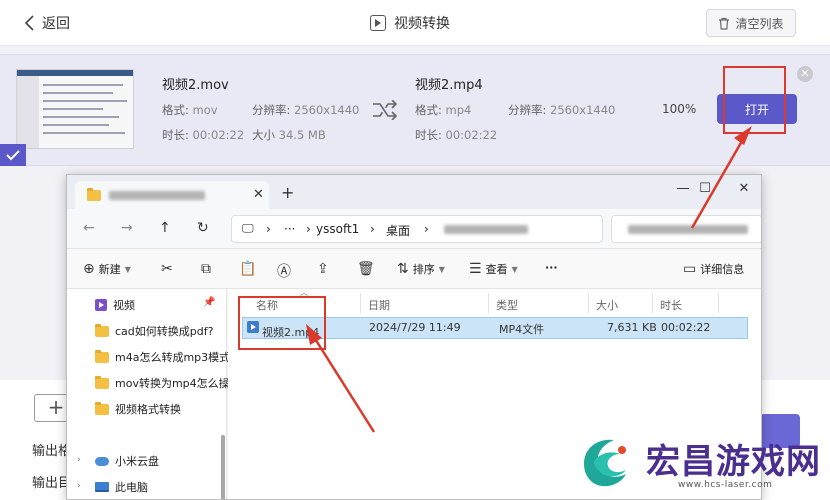 This screenshot has width=830, height=500. Describe the element at coordinates (289, 135) in the screenshot. I see `source-size: 大小 34.5 MB` at that location.